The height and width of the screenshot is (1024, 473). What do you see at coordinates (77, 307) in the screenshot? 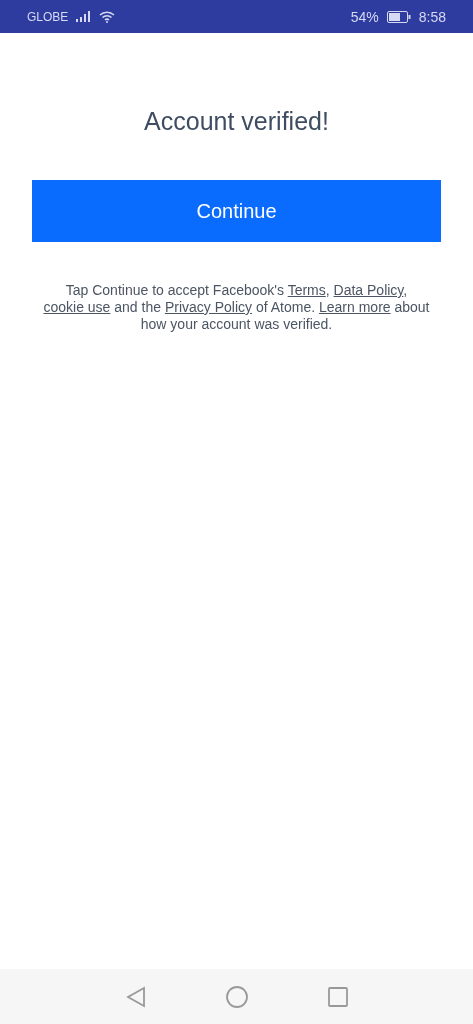
I see `policy-link: cookie use` at bounding box center [77, 307].